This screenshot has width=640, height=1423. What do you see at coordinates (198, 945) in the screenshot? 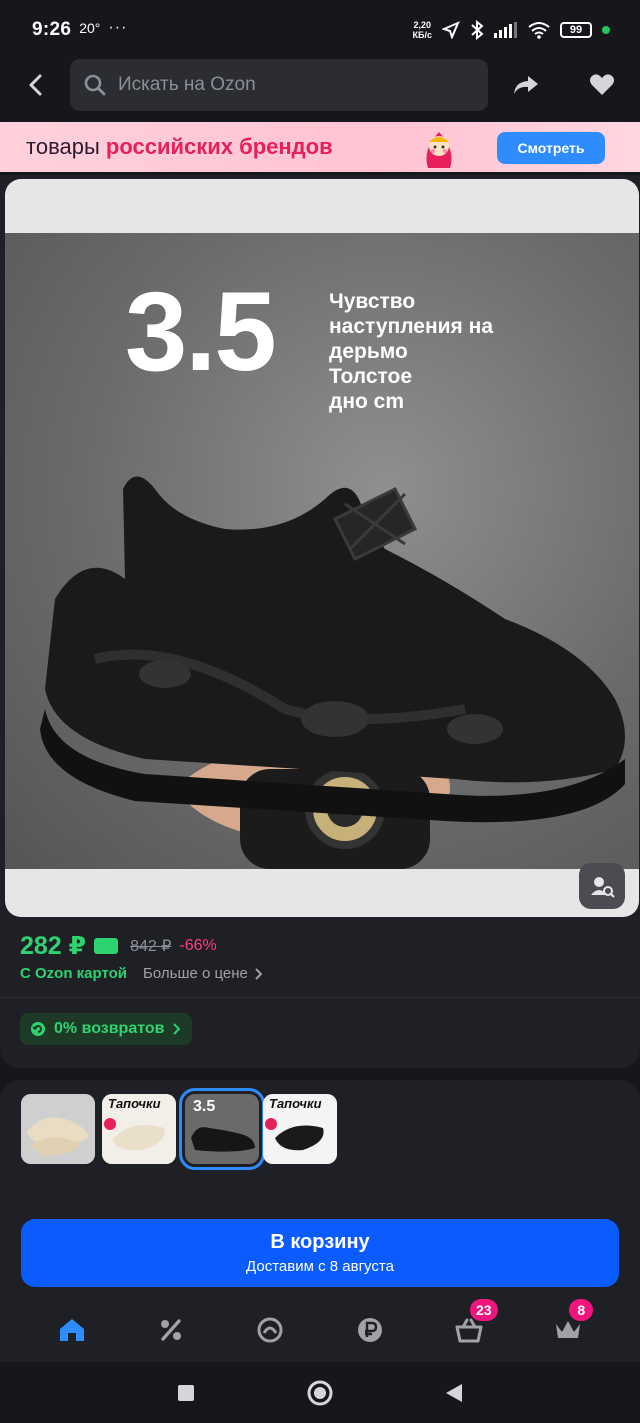
I see `discount-badge: -66%` at bounding box center [198, 945].